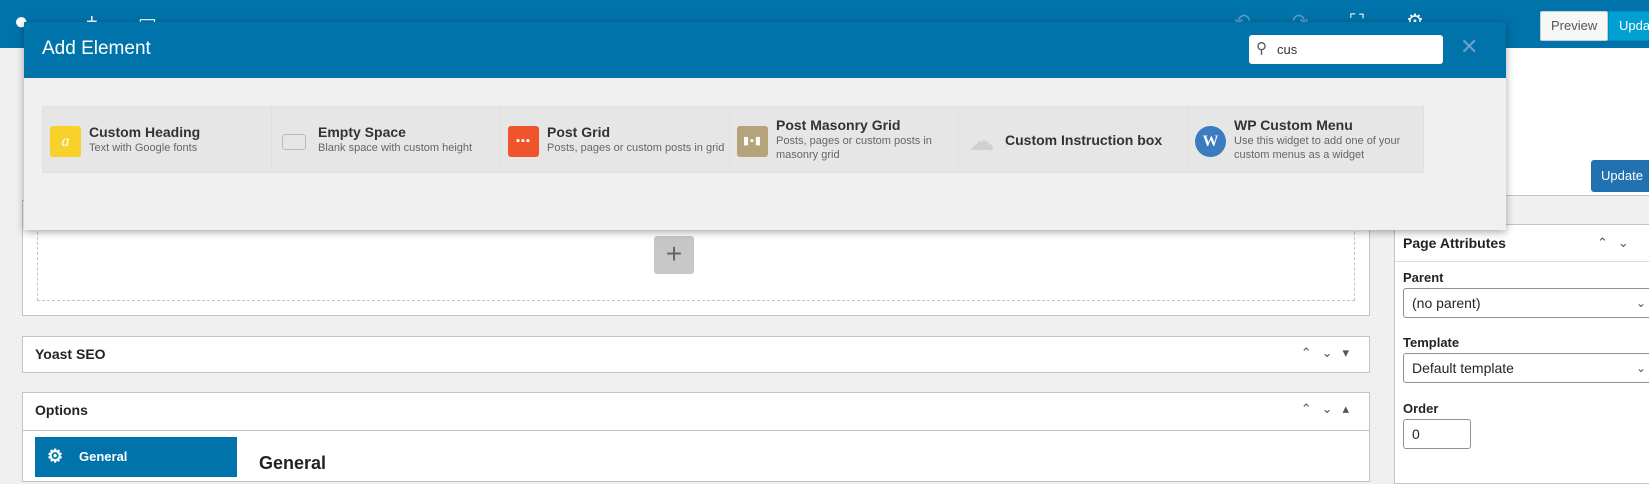 This screenshot has width=1649, height=484. I want to click on template-label: Template, so click(1431, 342).